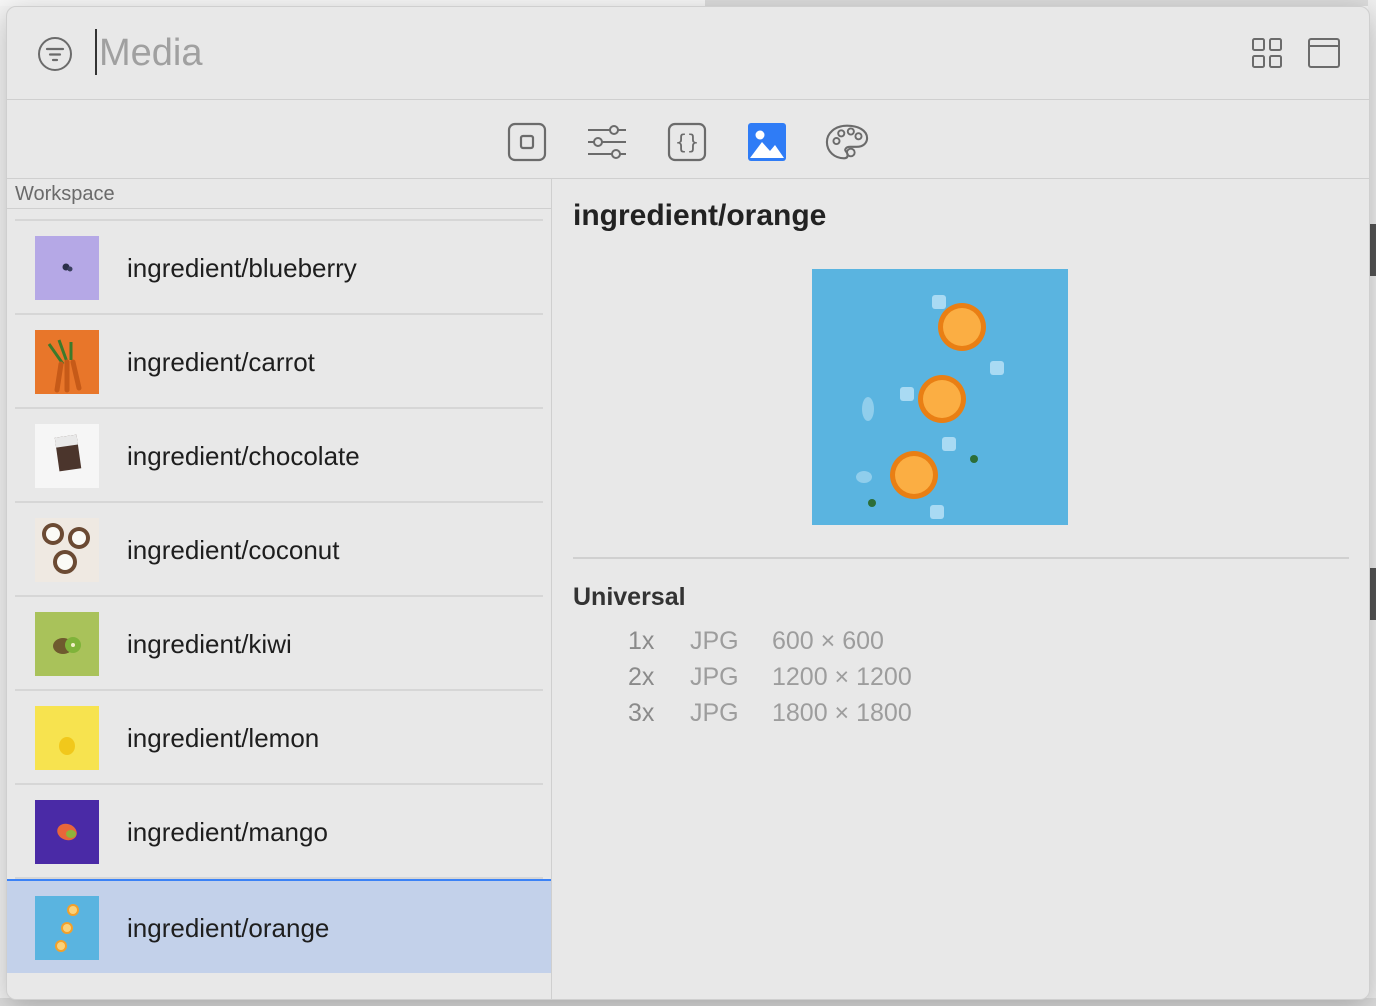 This screenshot has height=1006, width=1376. Describe the element at coordinates (67, 456) in the screenshot. I see `chocolate-thumbnail` at that location.